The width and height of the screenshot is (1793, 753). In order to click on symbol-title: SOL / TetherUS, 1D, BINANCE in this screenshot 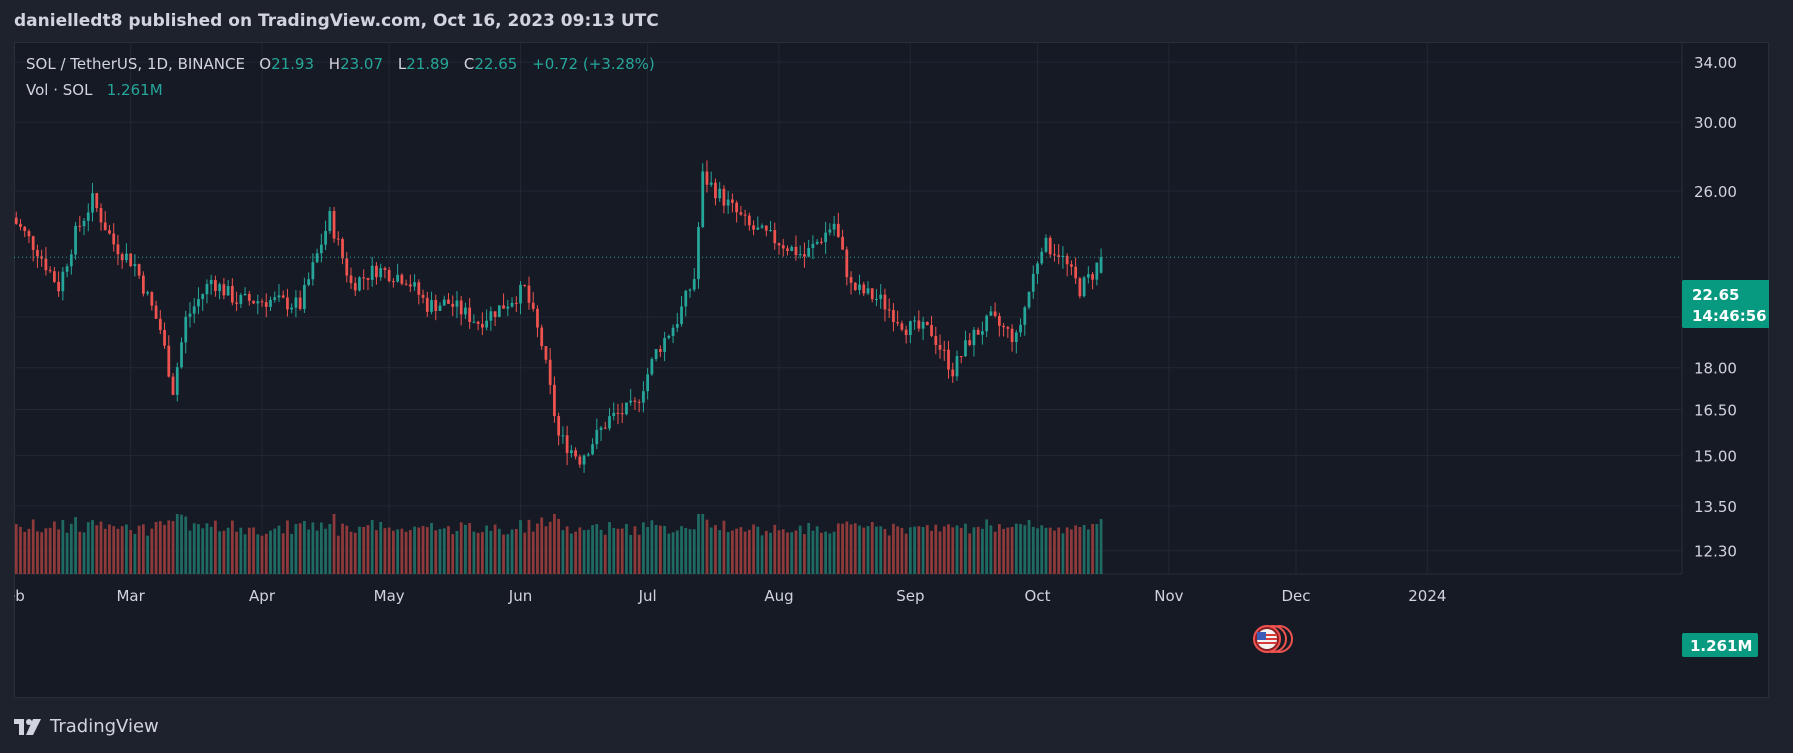, I will do `click(135, 64)`.